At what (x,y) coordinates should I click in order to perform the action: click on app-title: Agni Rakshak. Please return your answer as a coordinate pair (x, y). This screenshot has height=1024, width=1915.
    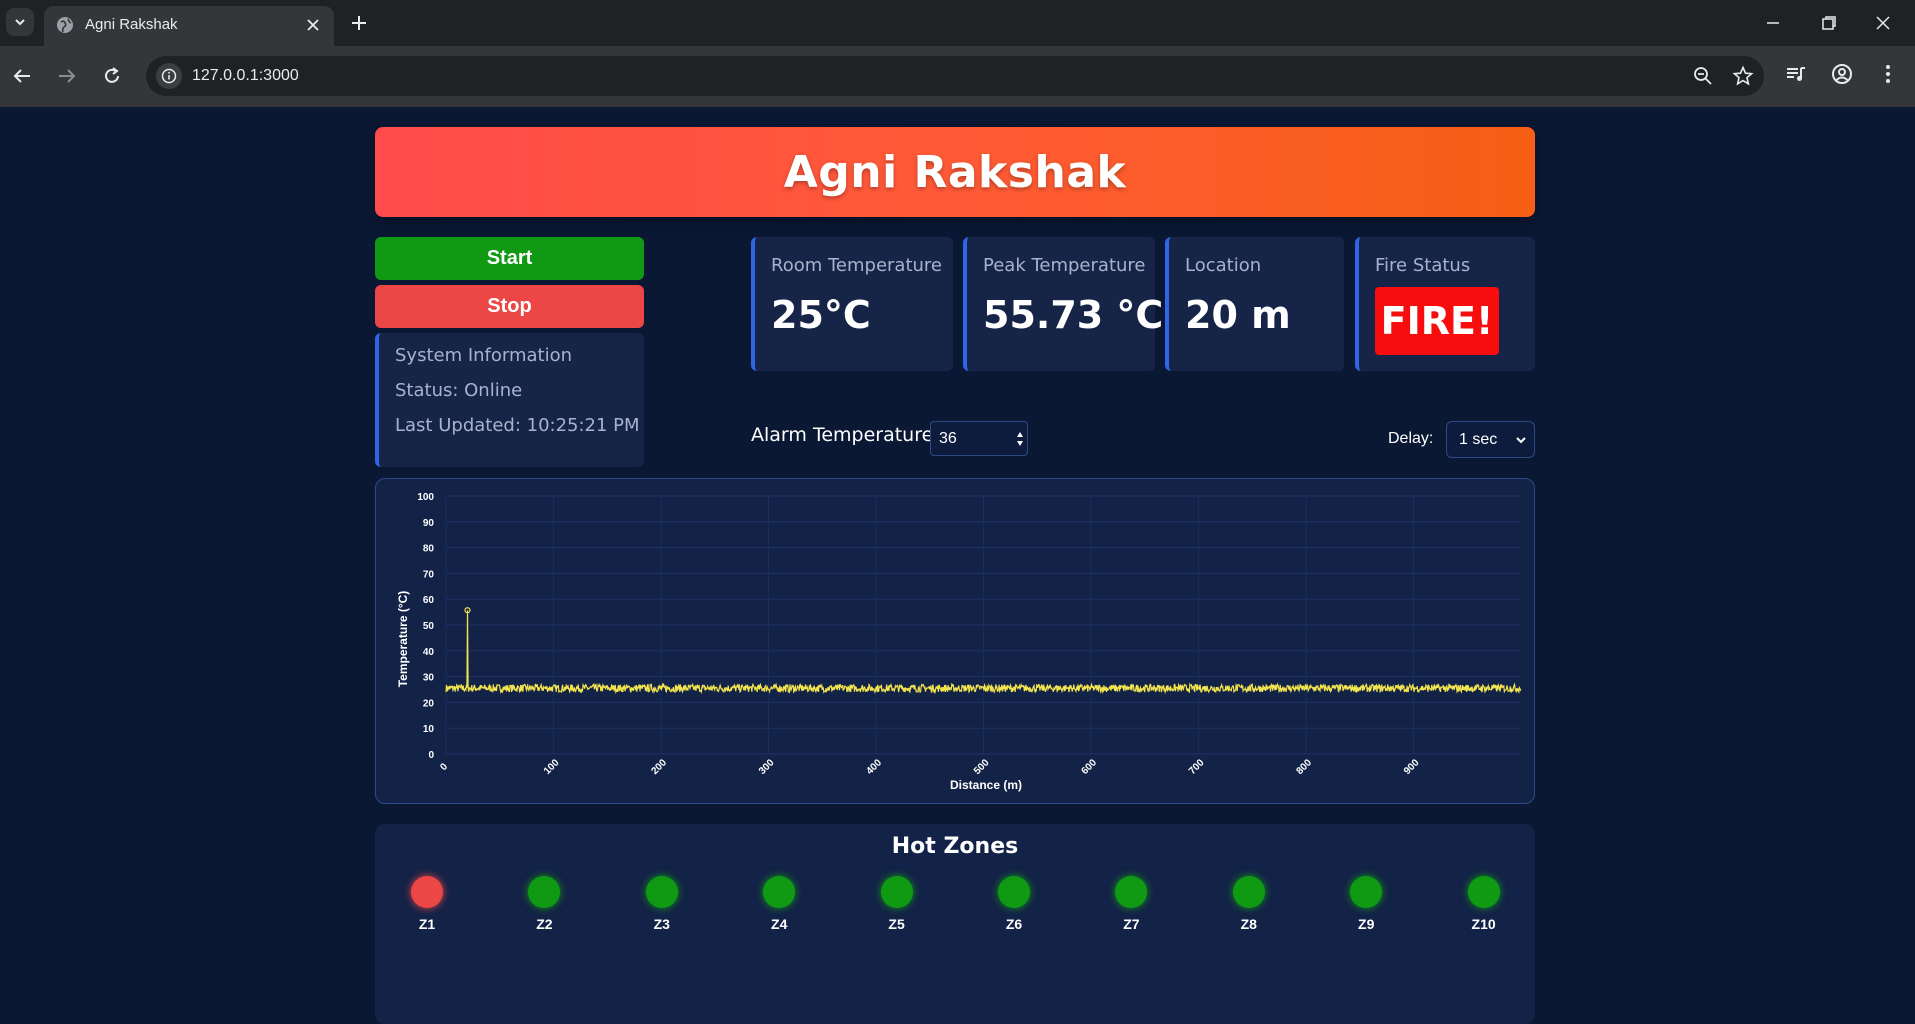
    Looking at the image, I should click on (955, 172).